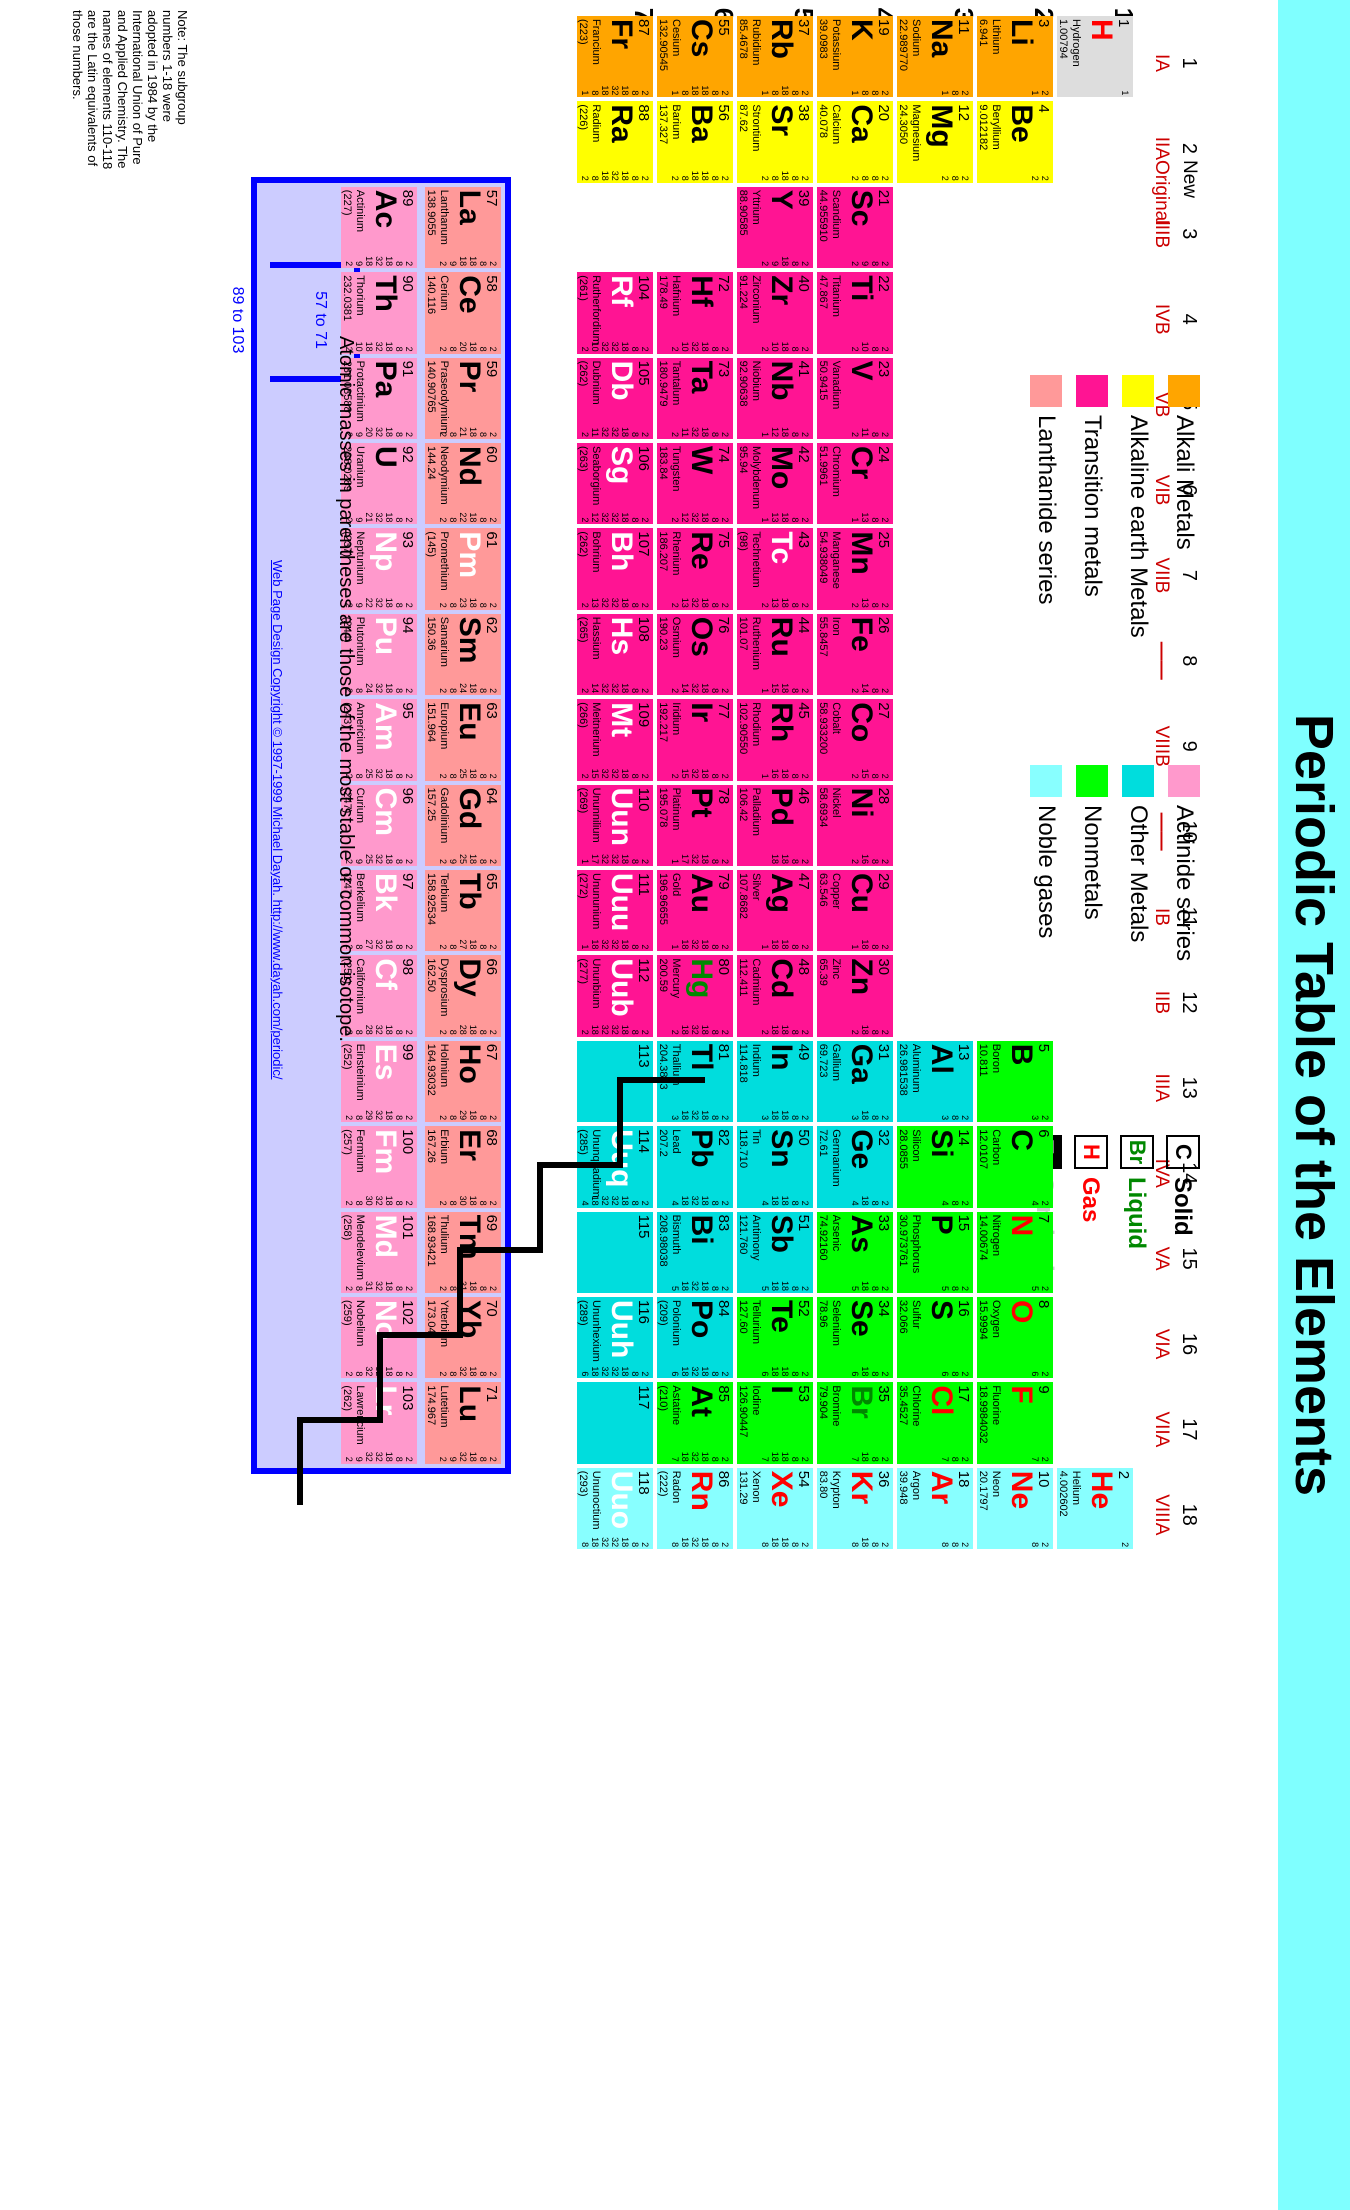 The width and height of the screenshot is (1350, 2210). I want to click on metal-nonmetal-staircase, so click(501, 1291).